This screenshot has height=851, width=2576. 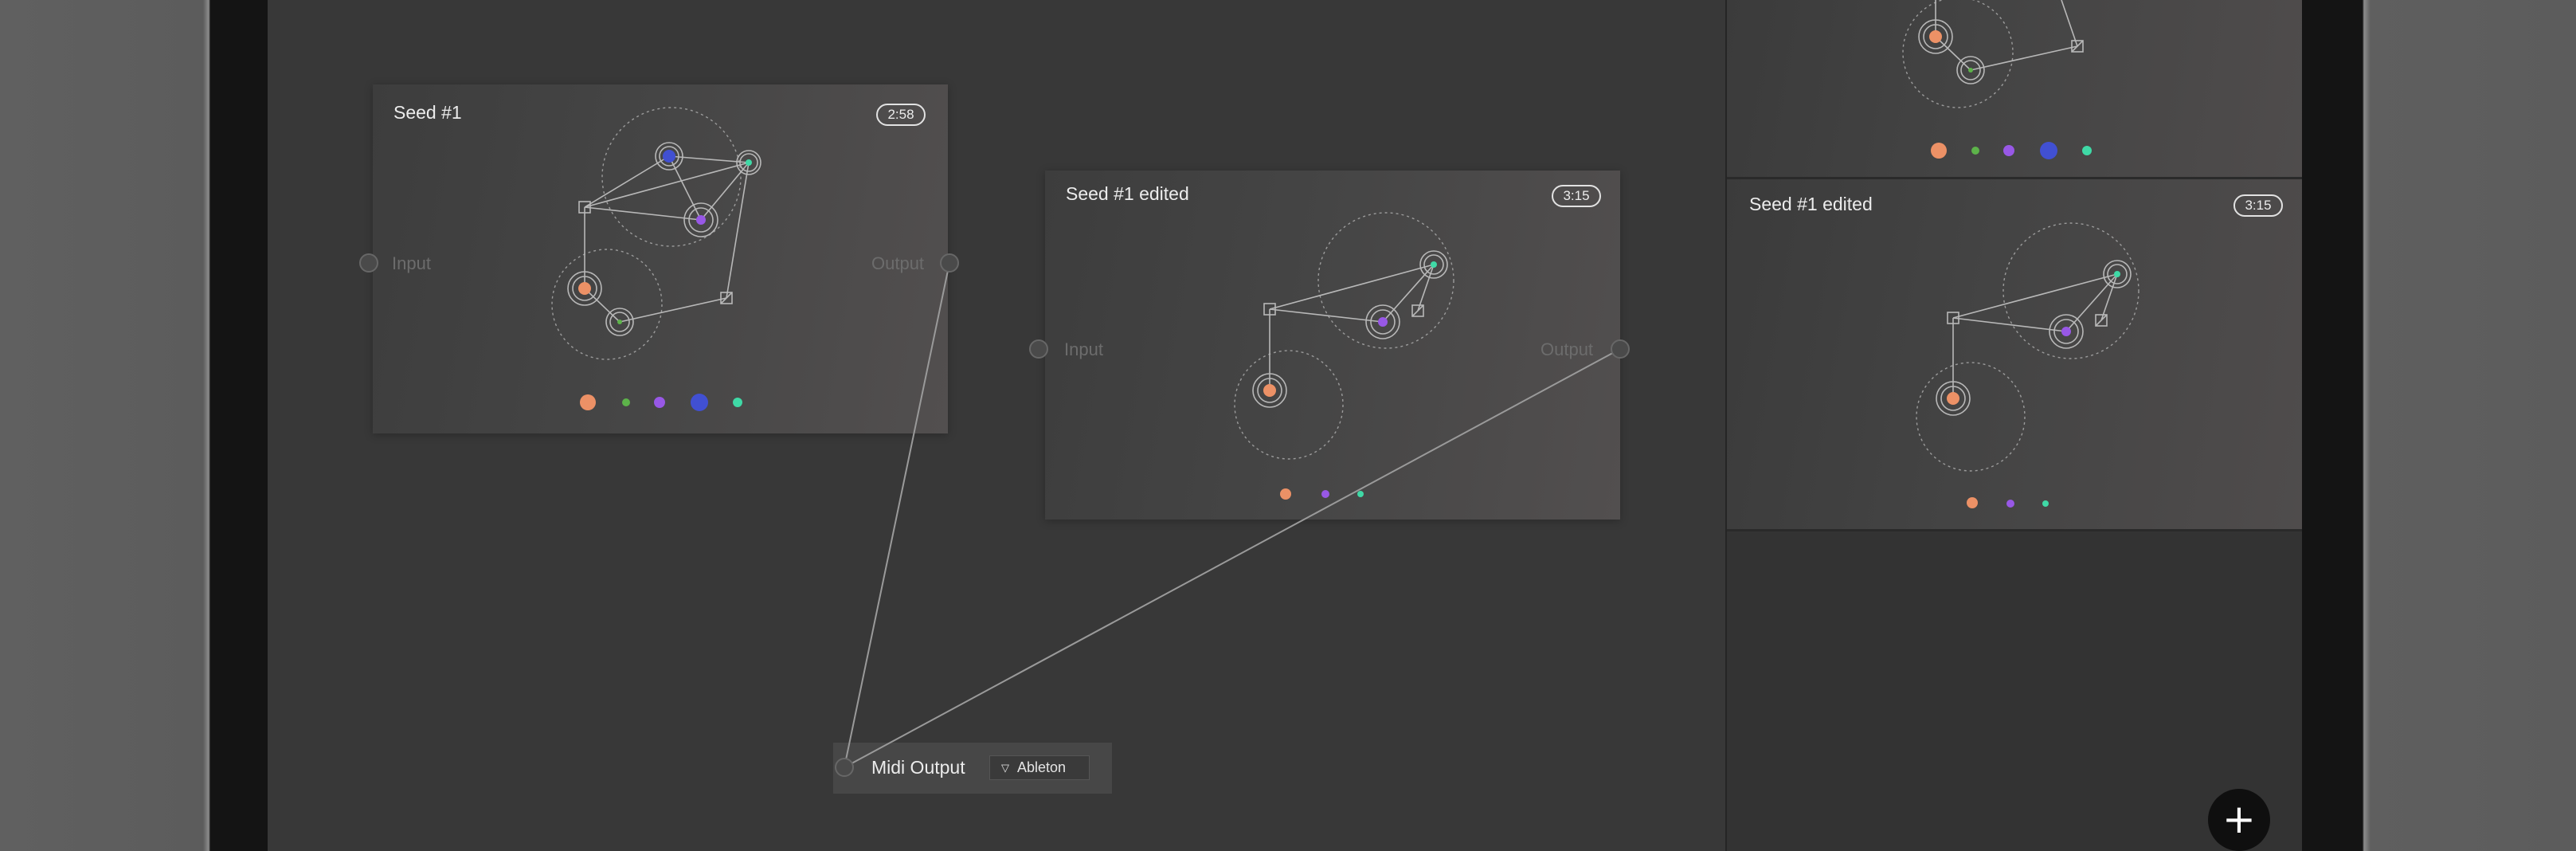 I want to click on sidebar-divider, so click(x=2014, y=530).